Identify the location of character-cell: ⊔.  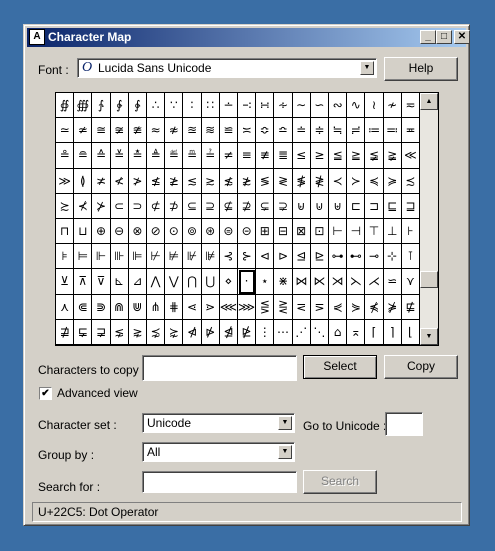
(83, 232).